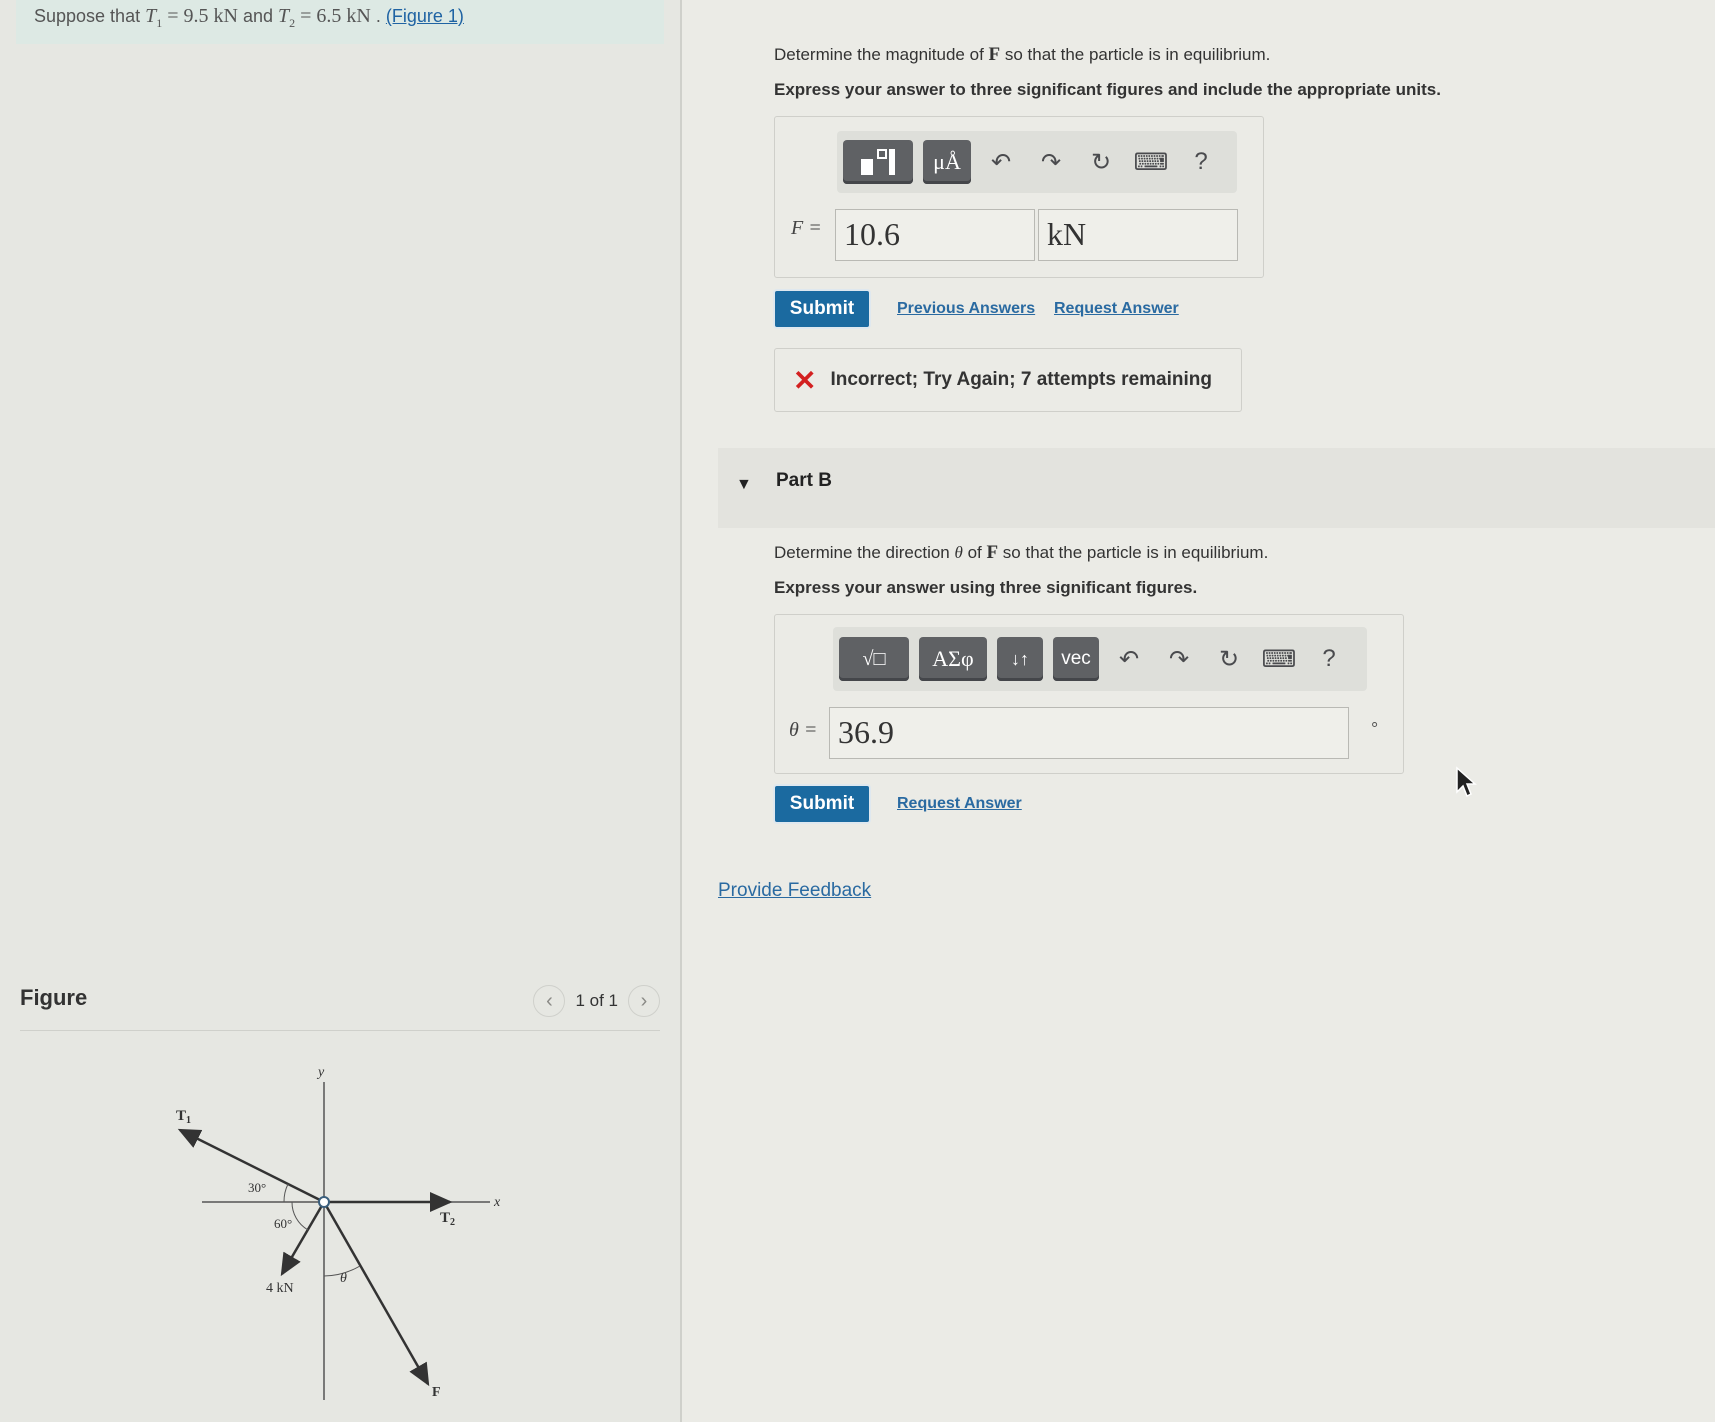 Image resolution: width=1715 pixels, height=1422 pixels. I want to click on figure-pager: ‹ 1 of 1 ›, so click(596, 1001).